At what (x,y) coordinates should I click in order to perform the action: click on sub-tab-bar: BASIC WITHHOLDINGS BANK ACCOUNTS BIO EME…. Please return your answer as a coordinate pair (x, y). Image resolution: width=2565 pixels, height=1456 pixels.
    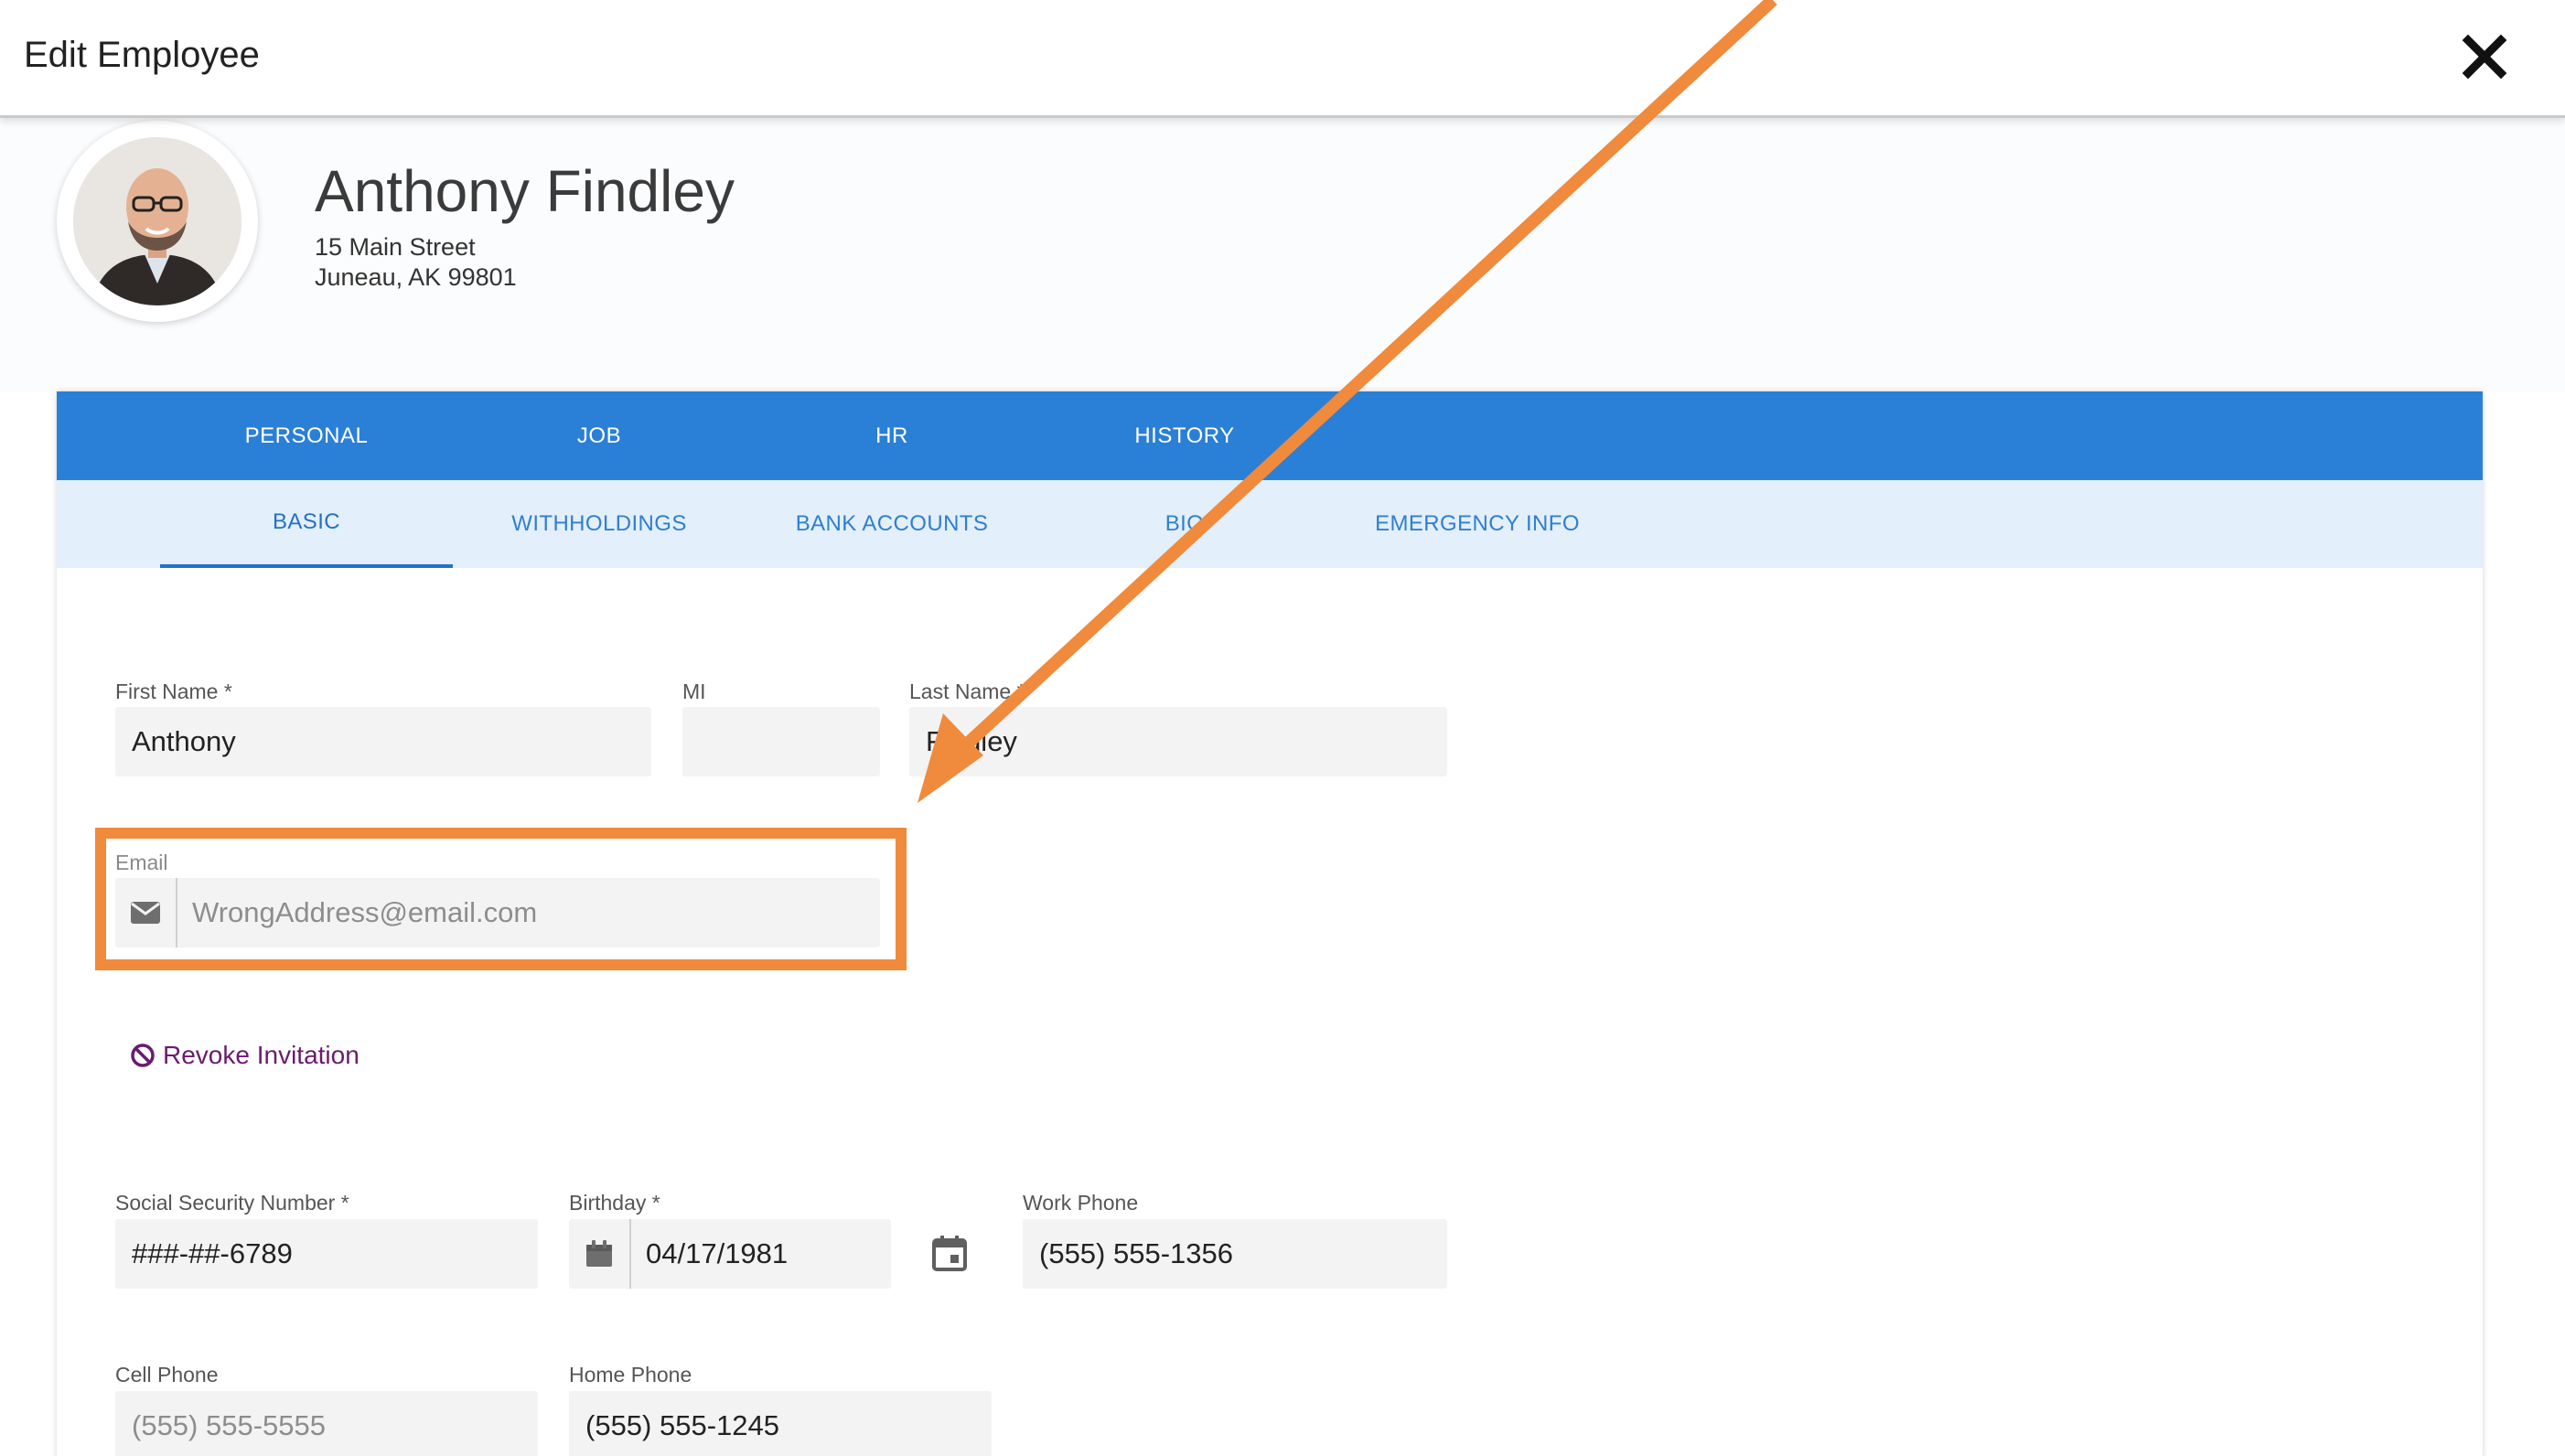
    Looking at the image, I should click on (1270, 524).